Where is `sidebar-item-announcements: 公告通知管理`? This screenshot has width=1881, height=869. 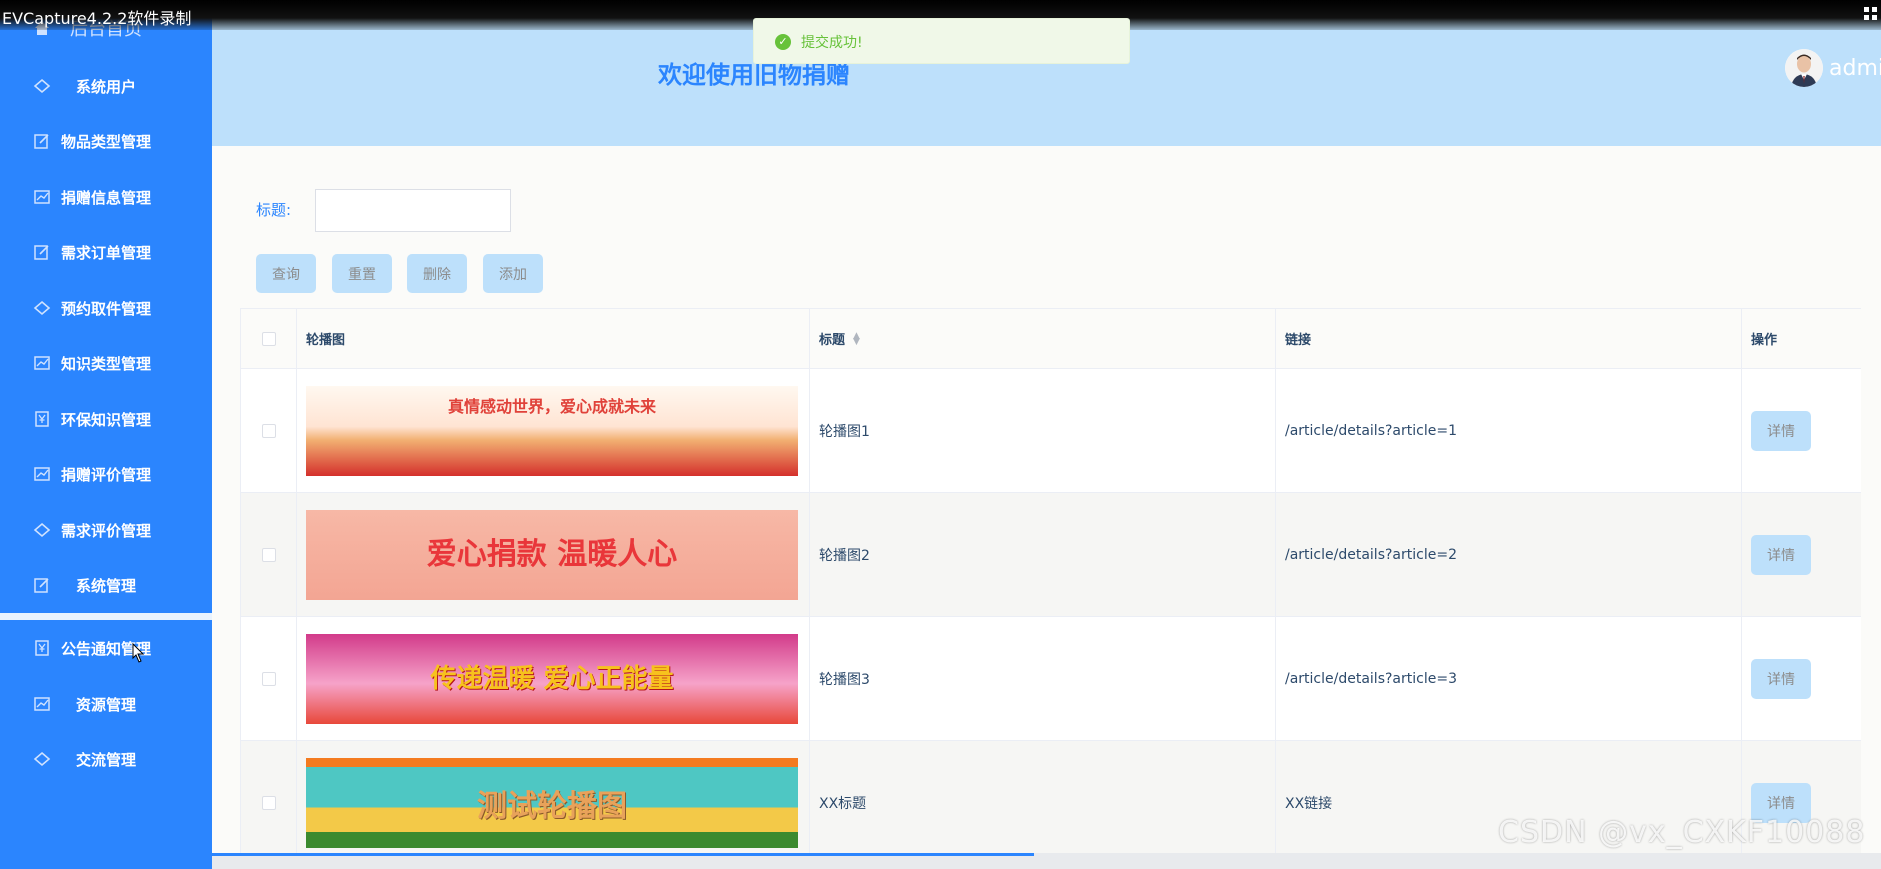 sidebar-item-announcements: 公告通知管理 is located at coordinates (106, 648).